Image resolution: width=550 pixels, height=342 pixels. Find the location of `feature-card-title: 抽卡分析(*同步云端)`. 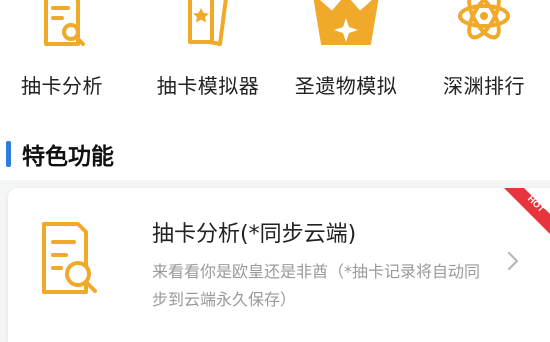

feature-card-title: 抽卡分析(*同步云端) is located at coordinates (254, 234).